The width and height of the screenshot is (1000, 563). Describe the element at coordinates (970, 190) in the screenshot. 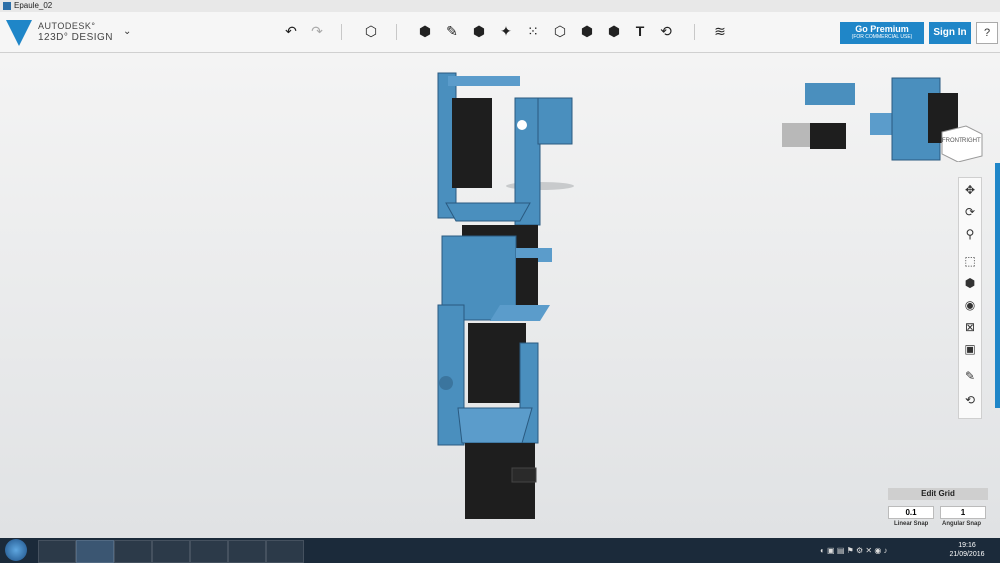

I see `pan-icon: ✥` at that location.